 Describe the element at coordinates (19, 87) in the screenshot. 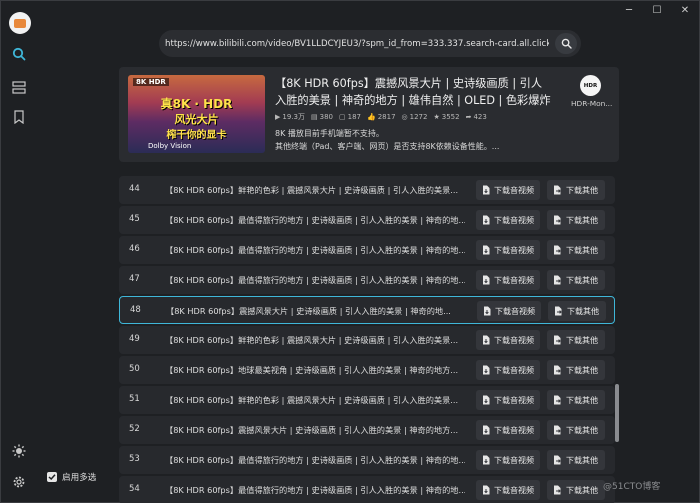

I see `downloads-icon` at that location.